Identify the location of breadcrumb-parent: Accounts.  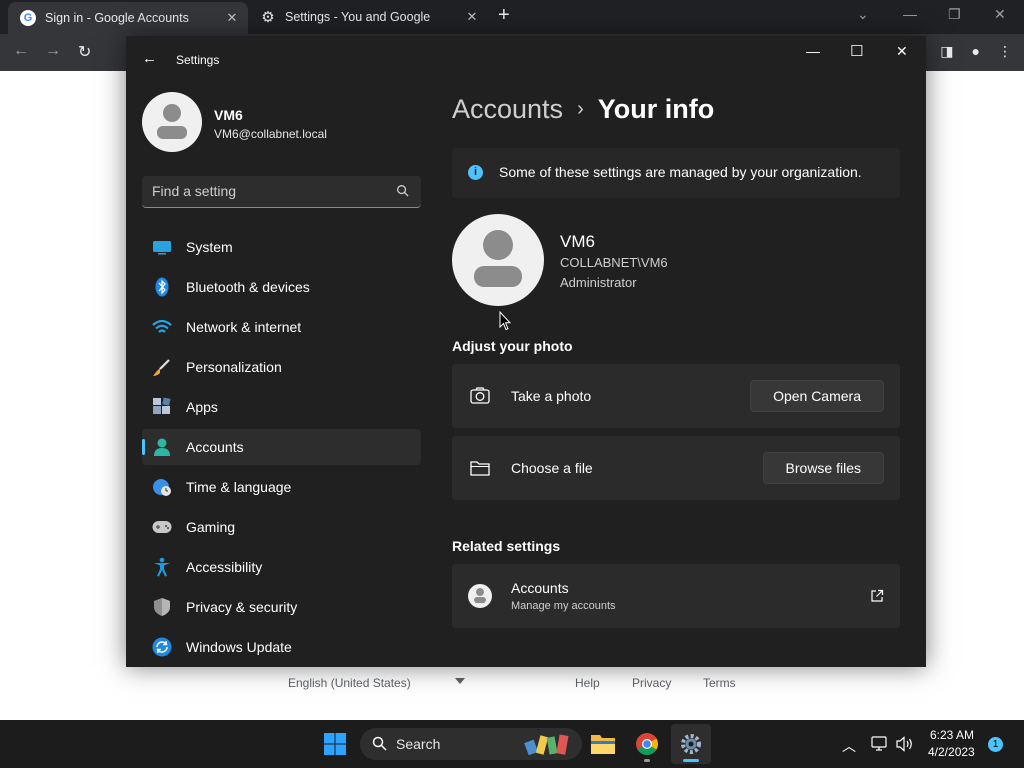
(507, 109).